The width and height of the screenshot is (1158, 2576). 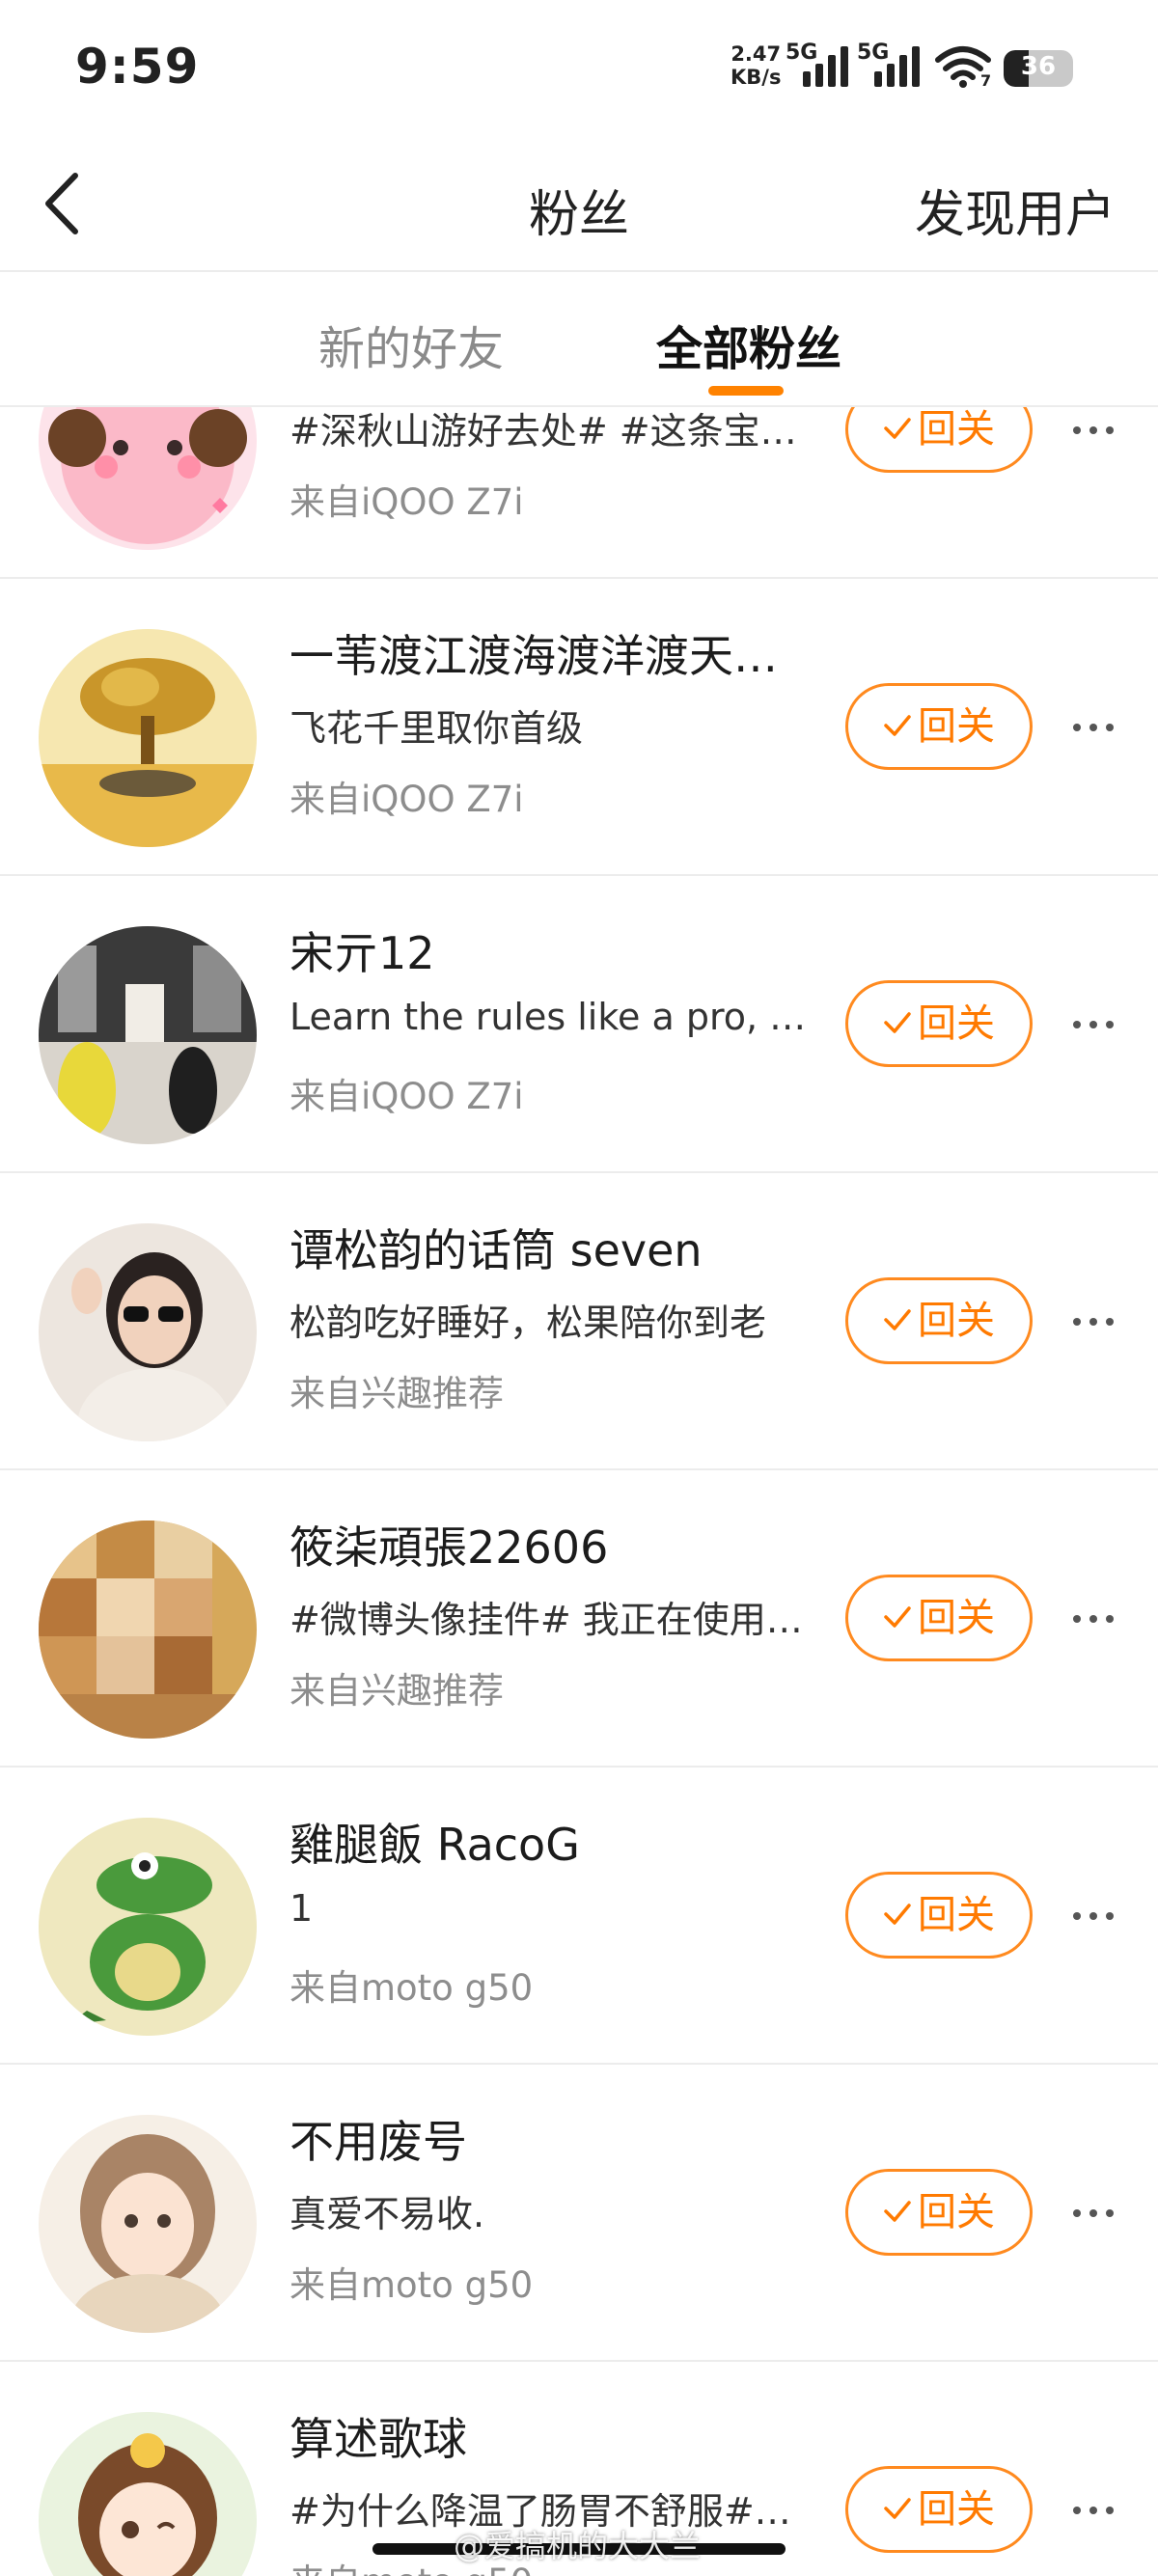 What do you see at coordinates (550, 1248) in the screenshot?
I see `fan-name: 谭松韵的话筒 seven` at bounding box center [550, 1248].